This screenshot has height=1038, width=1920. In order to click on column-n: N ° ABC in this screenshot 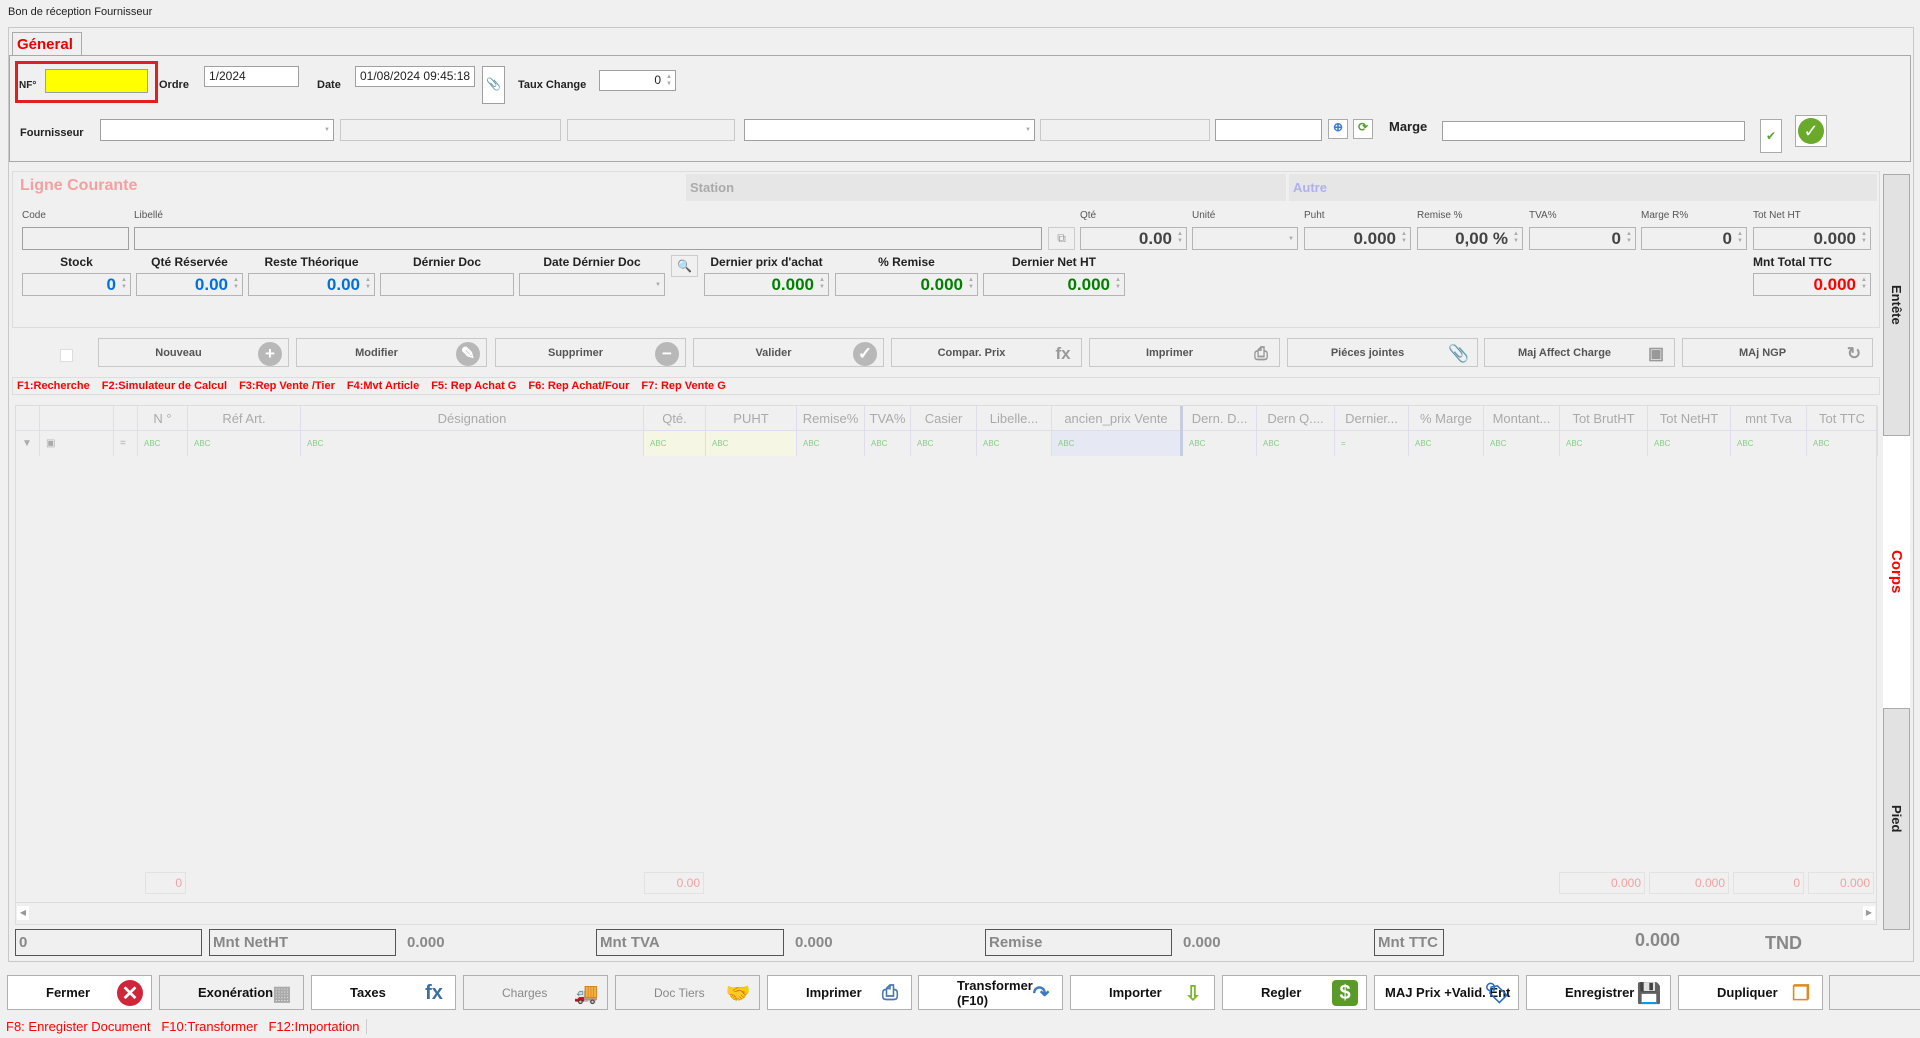, I will do `click(163, 431)`.